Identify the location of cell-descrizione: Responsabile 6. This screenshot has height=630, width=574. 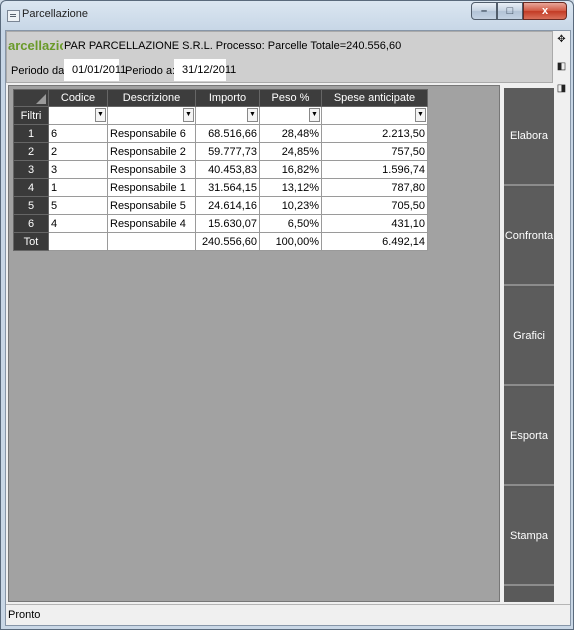
(151, 133).